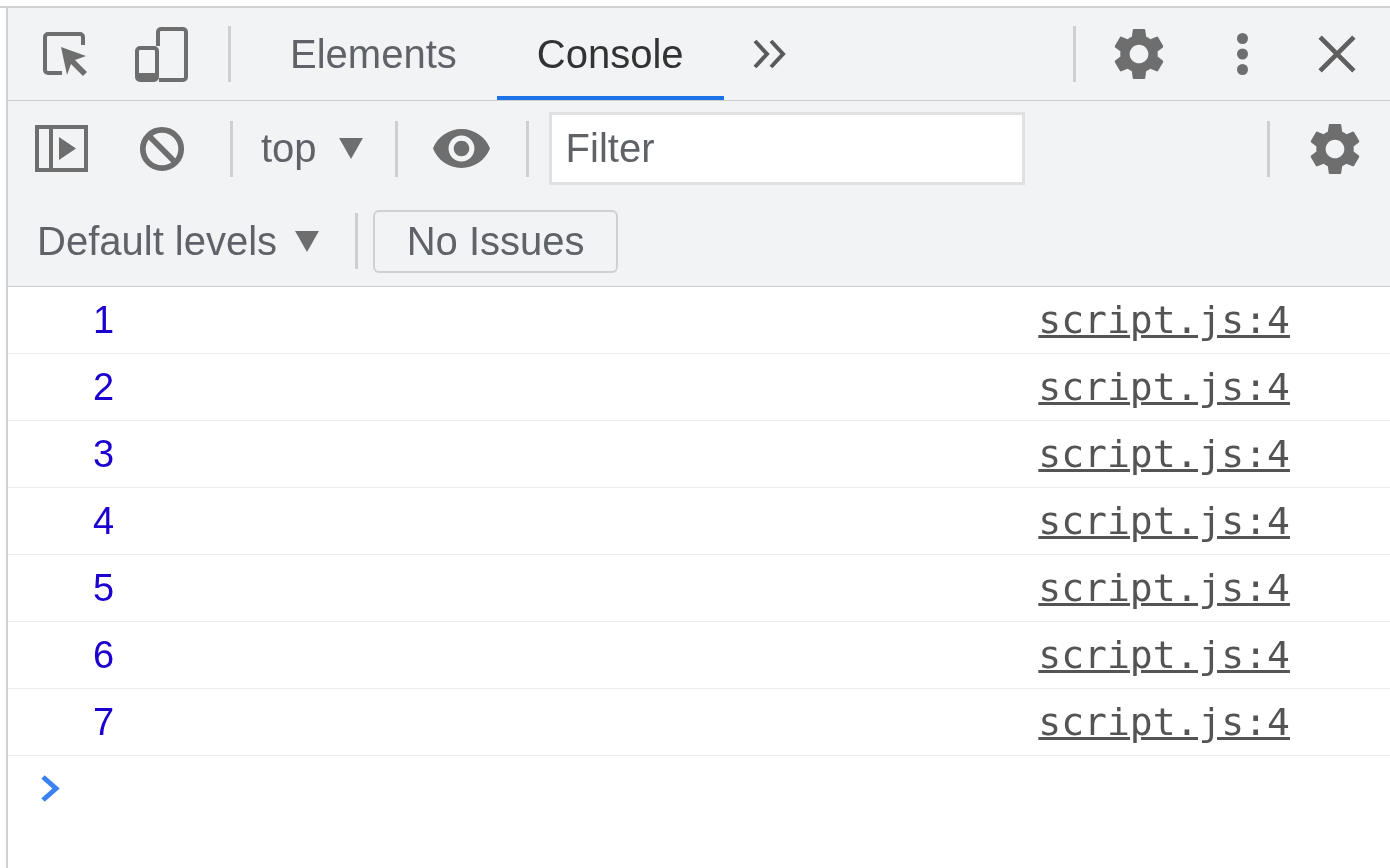 This screenshot has height=868, width=1390. I want to click on log-value: 4, so click(104, 521).